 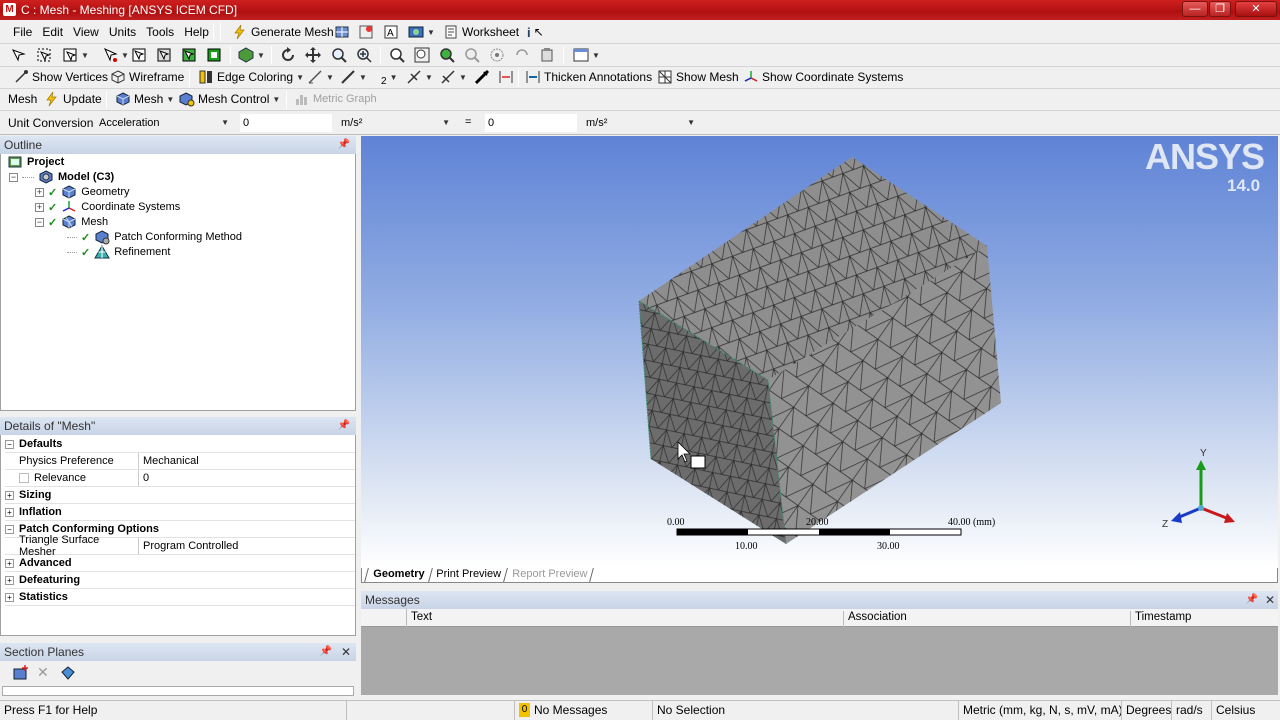 I want to click on close-button: ✕, so click(x=1256, y=9).